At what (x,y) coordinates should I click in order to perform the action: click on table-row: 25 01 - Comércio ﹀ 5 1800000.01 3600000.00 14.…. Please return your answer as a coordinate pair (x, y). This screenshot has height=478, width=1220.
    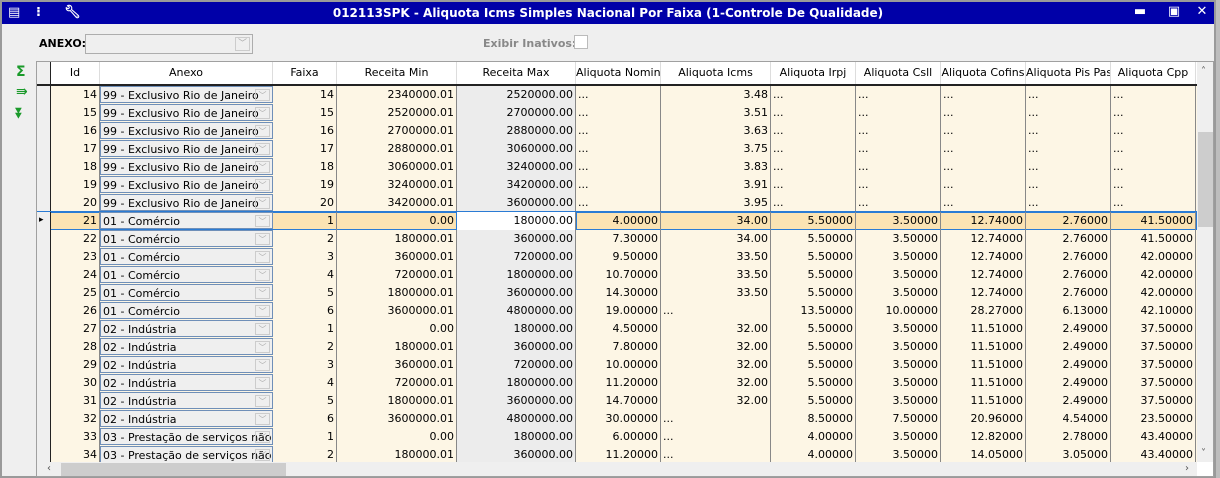
    Looking at the image, I should click on (617, 293).